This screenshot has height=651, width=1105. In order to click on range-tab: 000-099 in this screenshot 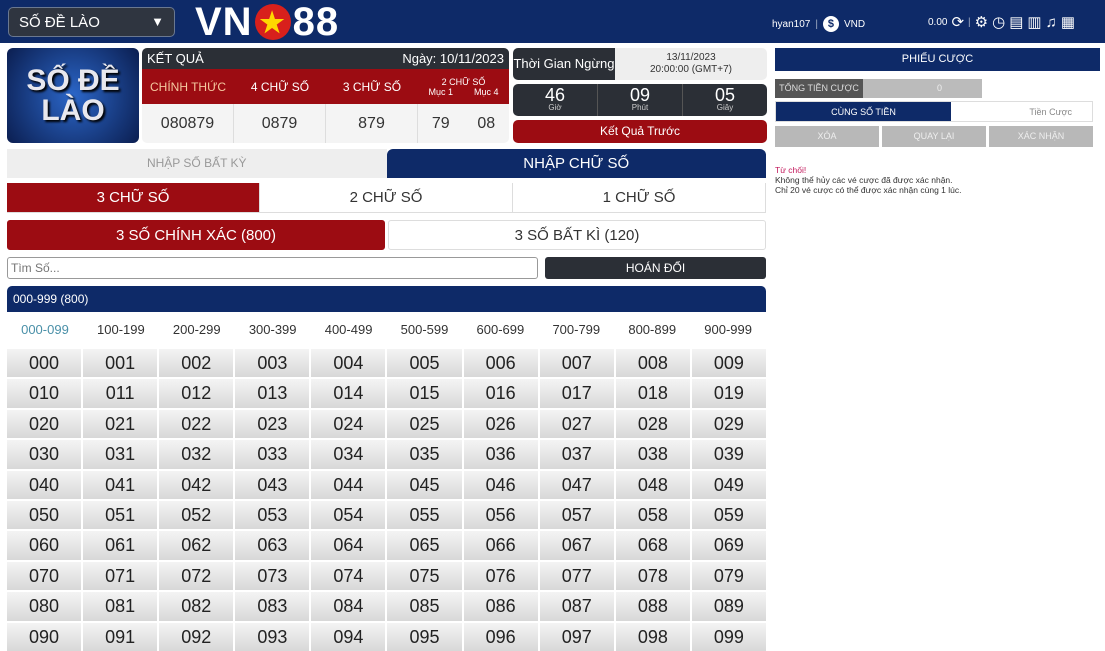, I will do `click(45, 330)`.